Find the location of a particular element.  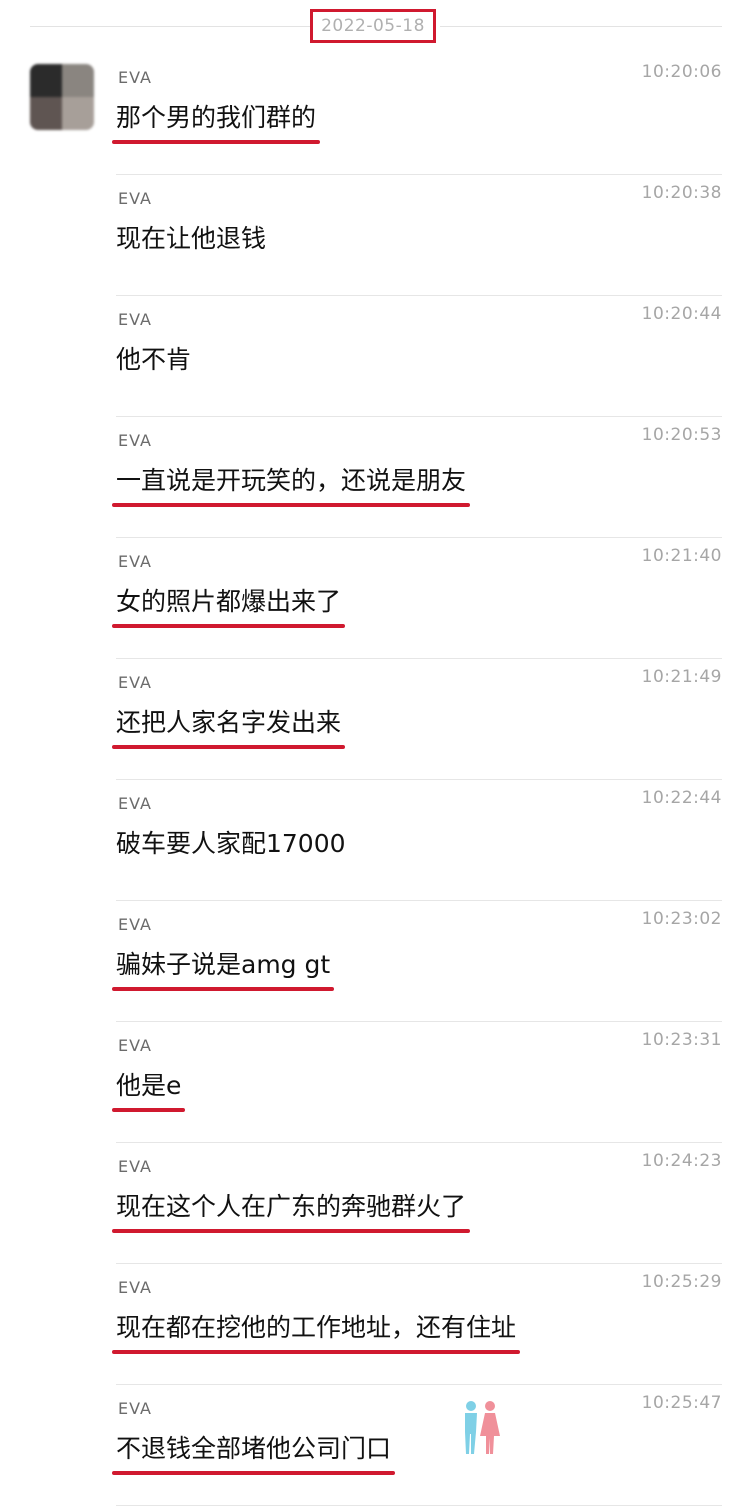

message-text: 不退钱全部堵他公司门口 is located at coordinates (253, 1447).